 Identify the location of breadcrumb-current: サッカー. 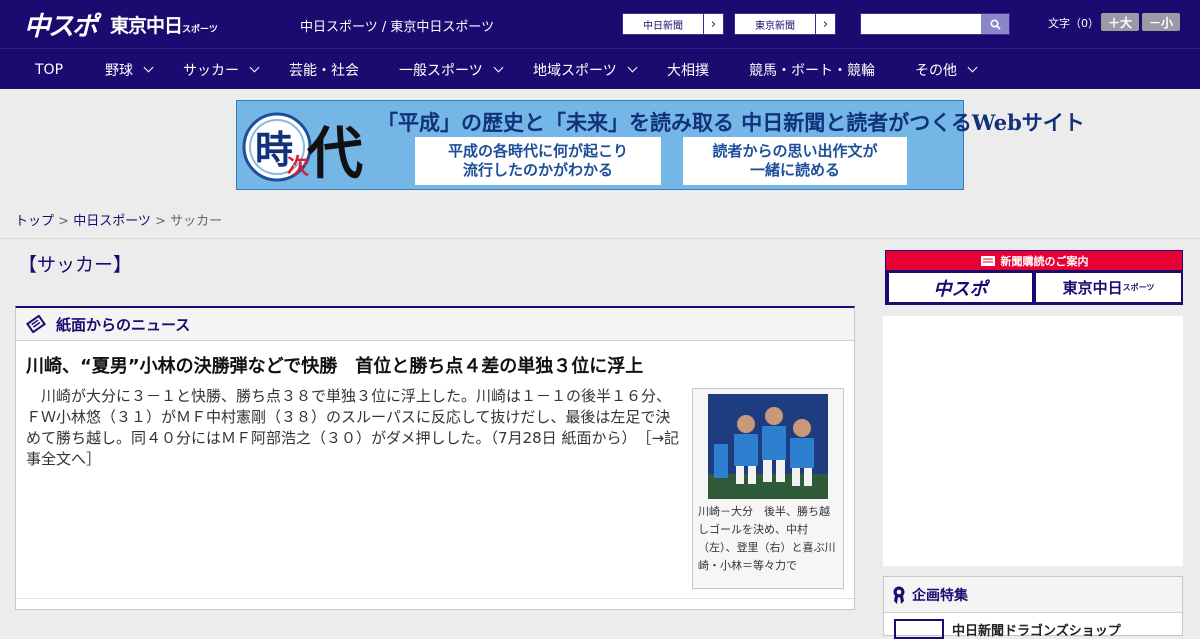
(196, 221).